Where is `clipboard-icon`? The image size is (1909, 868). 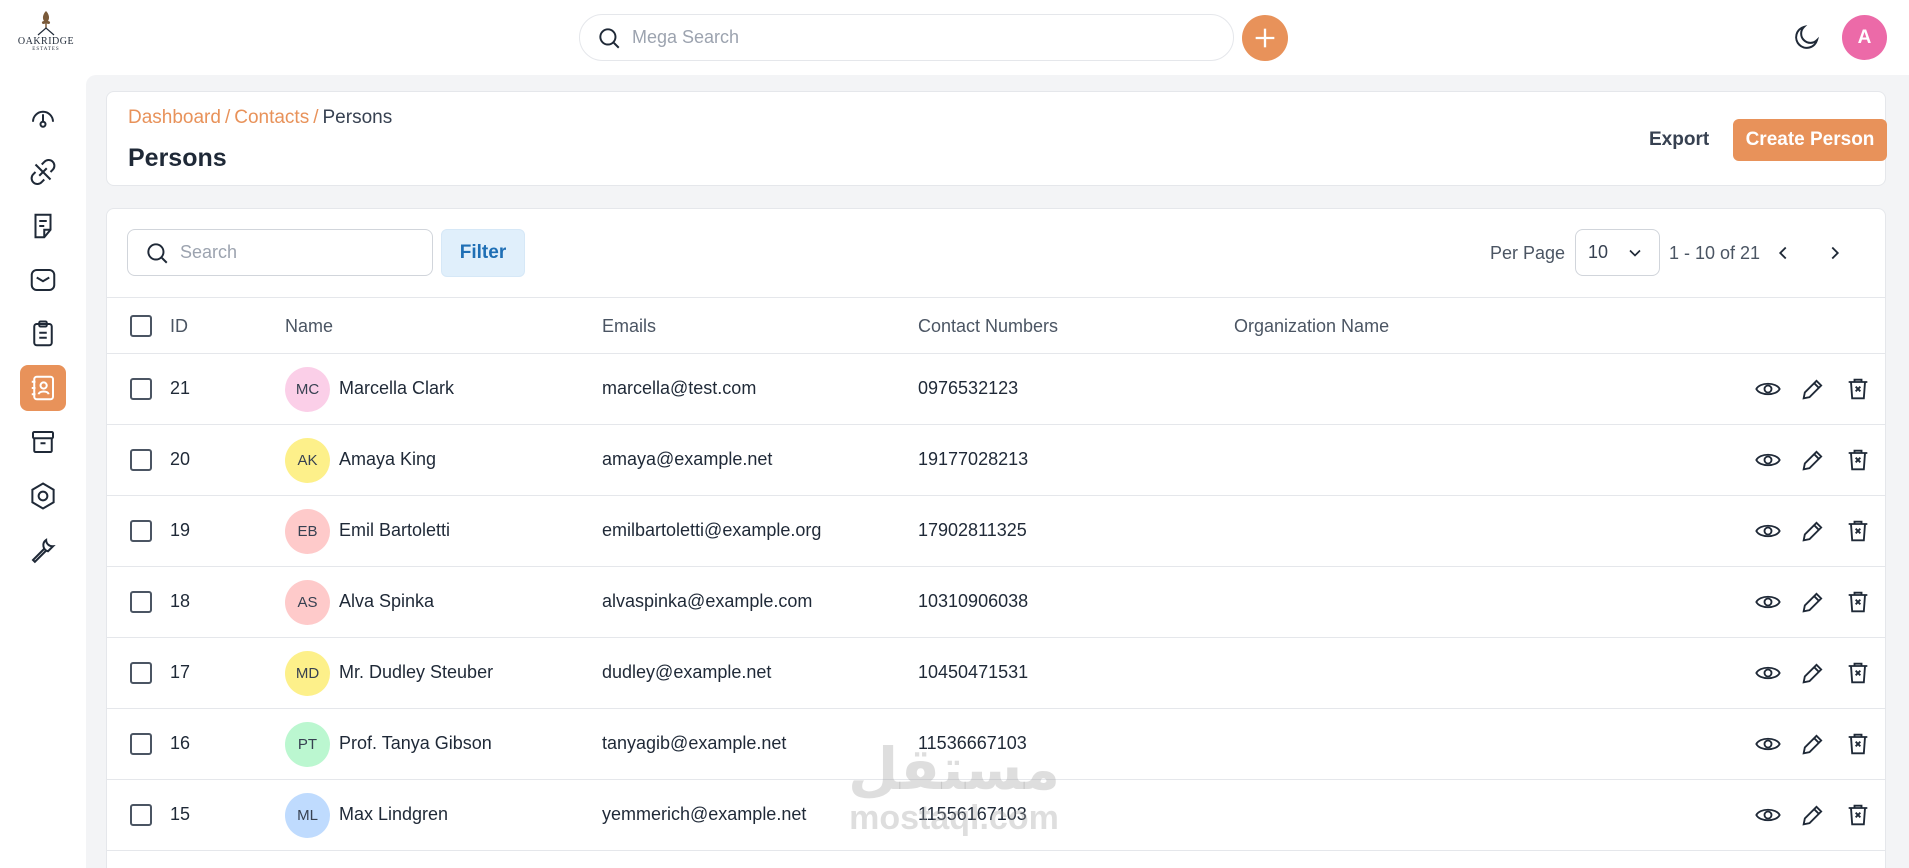
clipboard-icon is located at coordinates (43, 333).